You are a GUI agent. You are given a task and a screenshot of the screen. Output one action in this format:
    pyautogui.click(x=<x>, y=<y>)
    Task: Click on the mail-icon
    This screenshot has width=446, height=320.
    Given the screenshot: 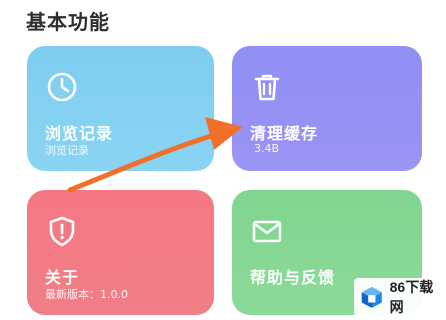 What is the action you would take?
    pyautogui.click(x=267, y=231)
    